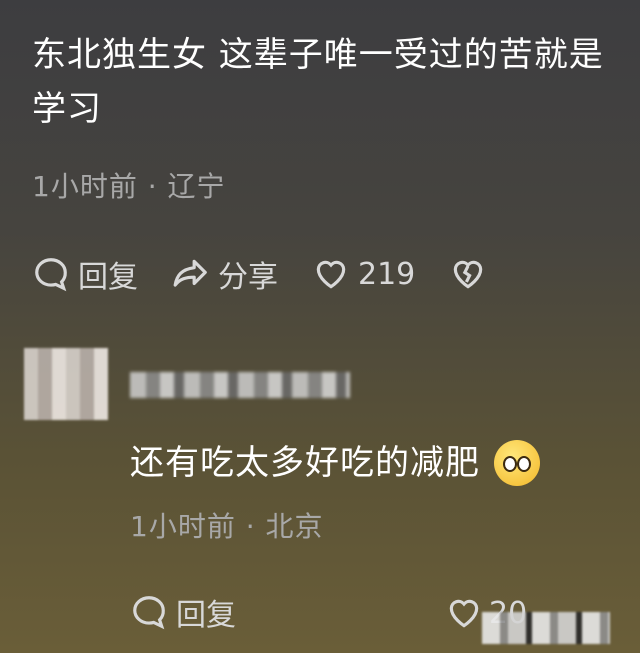 The image size is (640, 653). Describe the element at coordinates (546, 628) in the screenshot. I see `watermark` at that location.